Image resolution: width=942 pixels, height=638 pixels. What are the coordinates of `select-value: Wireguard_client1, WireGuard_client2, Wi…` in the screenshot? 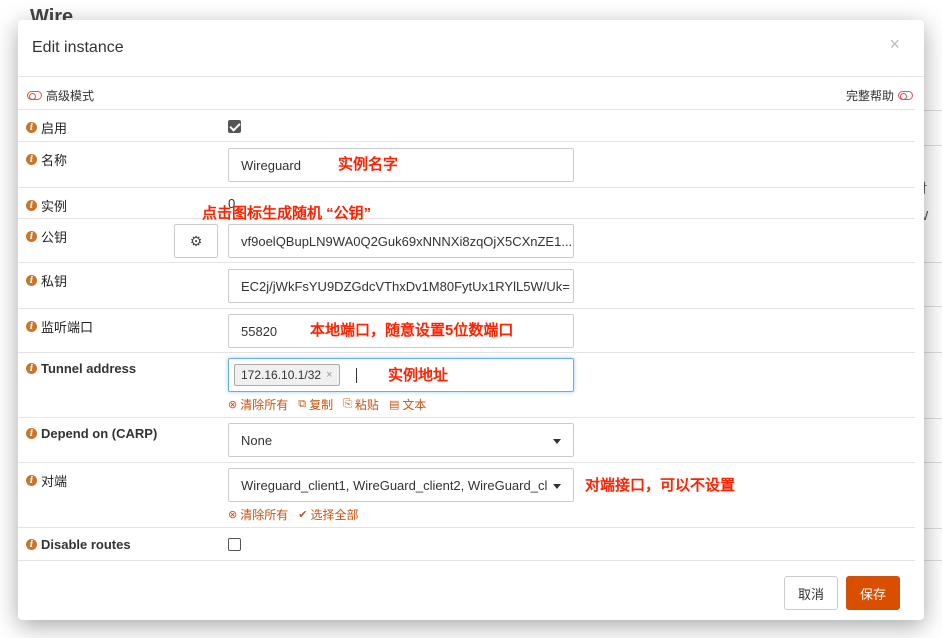 It's located at (394, 485).